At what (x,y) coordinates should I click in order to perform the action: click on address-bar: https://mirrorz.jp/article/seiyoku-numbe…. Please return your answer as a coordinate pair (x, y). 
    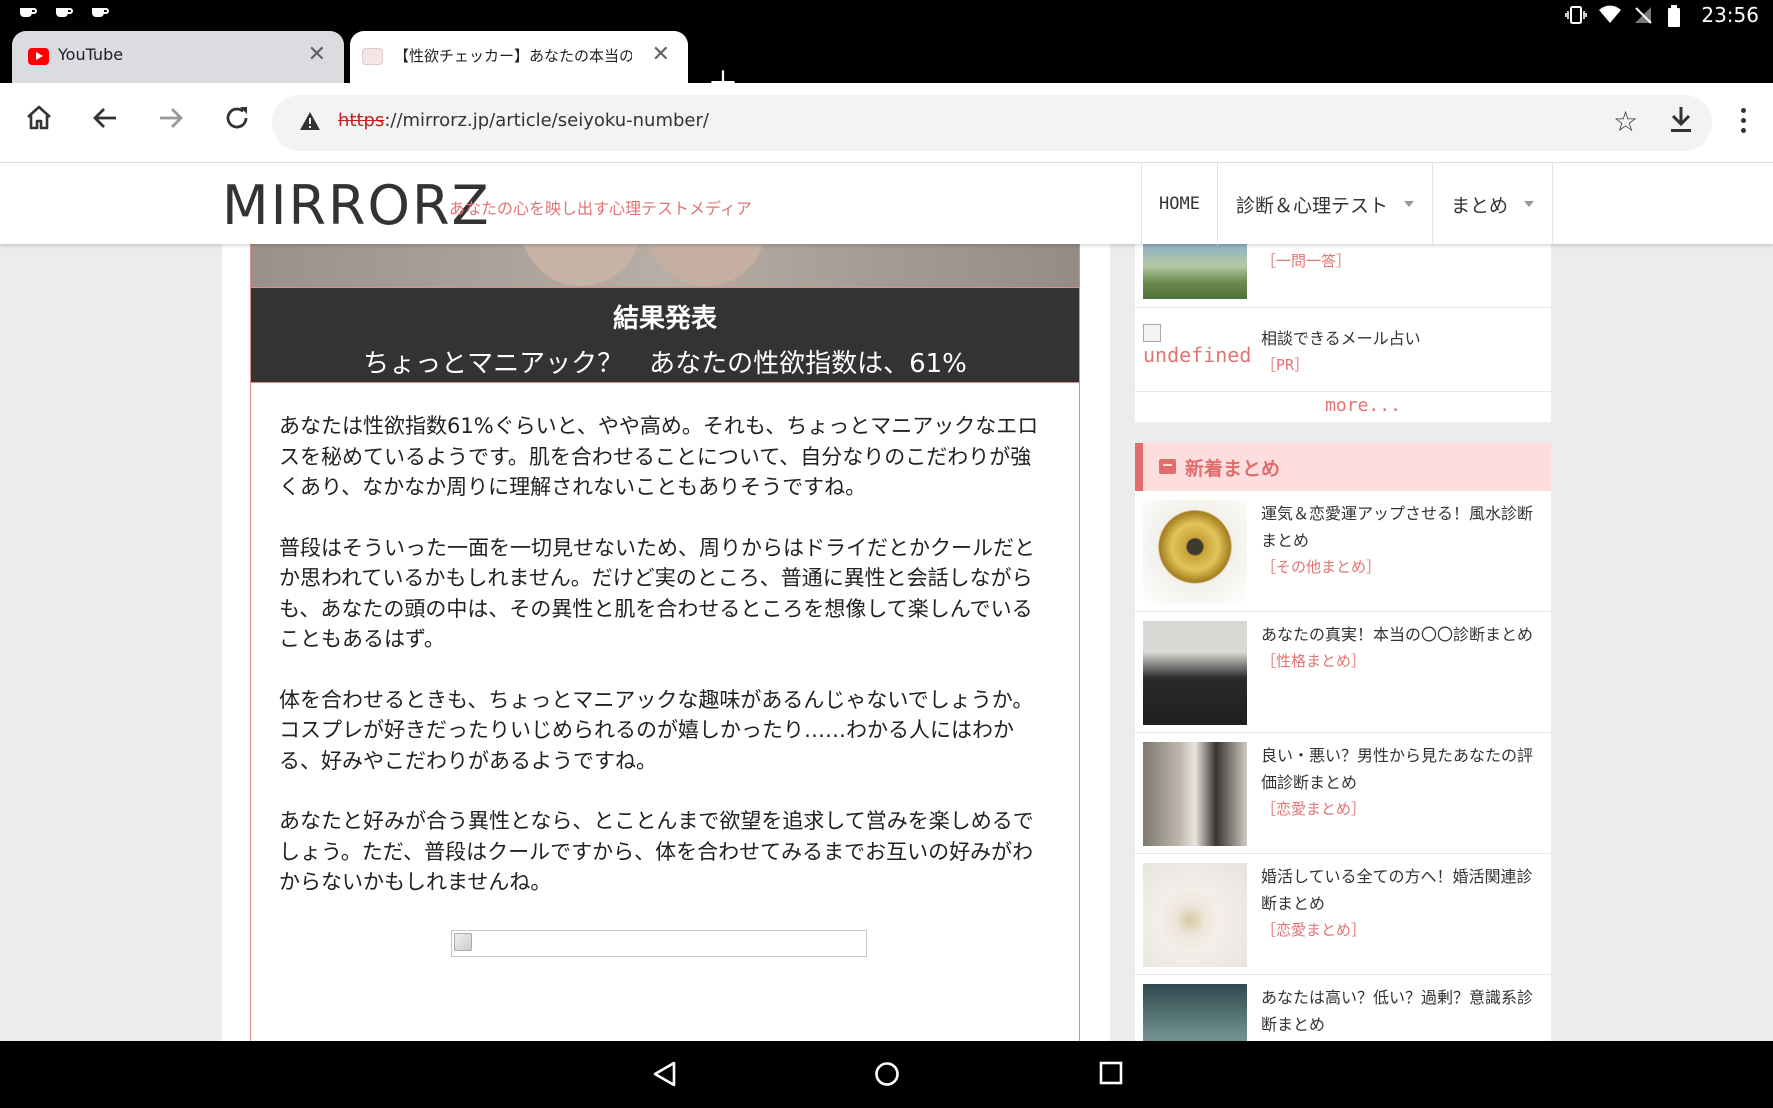
    Looking at the image, I should click on (992, 123).